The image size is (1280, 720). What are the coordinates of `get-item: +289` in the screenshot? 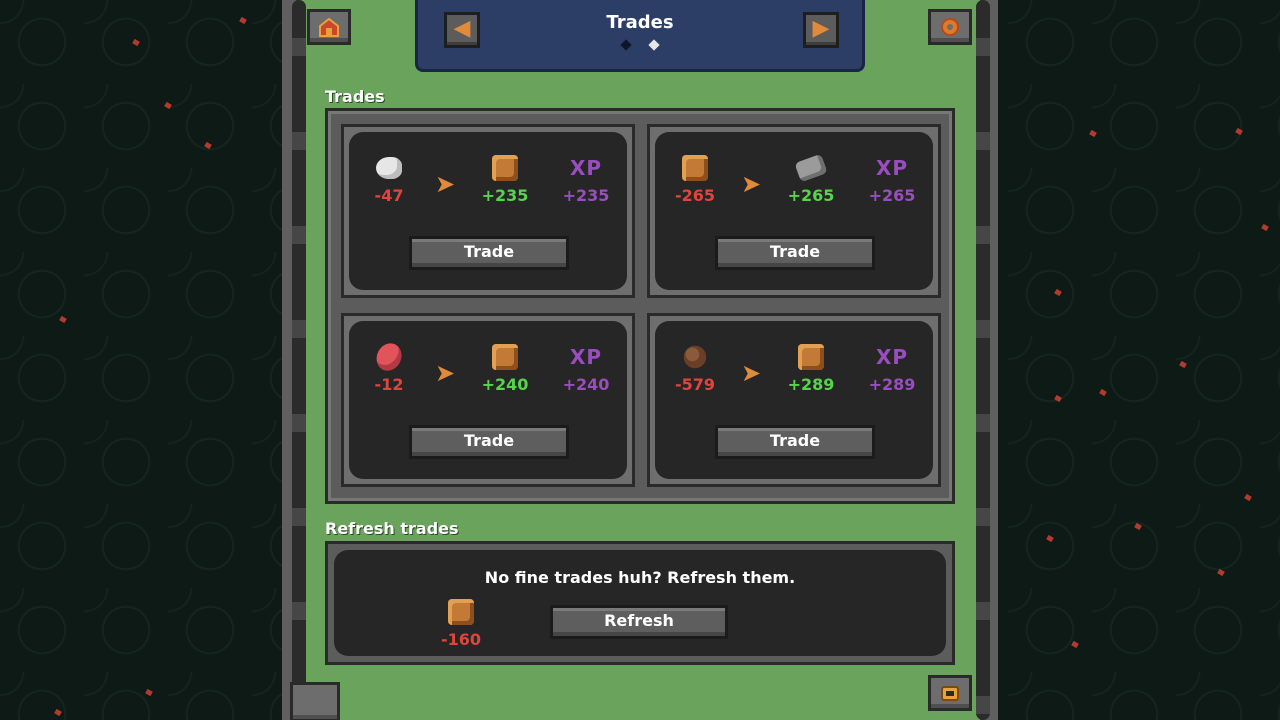 It's located at (811, 368).